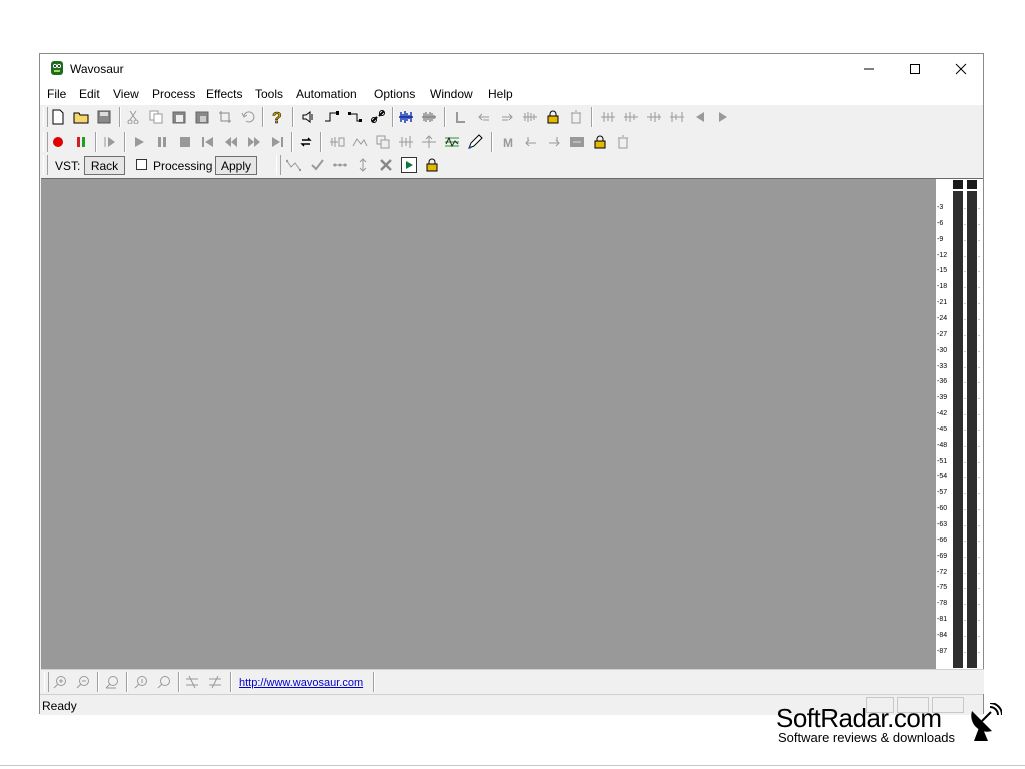  What do you see at coordinates (484, 117) in the screenshot?
I see `move-left-button` at bounding box center [484, 117].